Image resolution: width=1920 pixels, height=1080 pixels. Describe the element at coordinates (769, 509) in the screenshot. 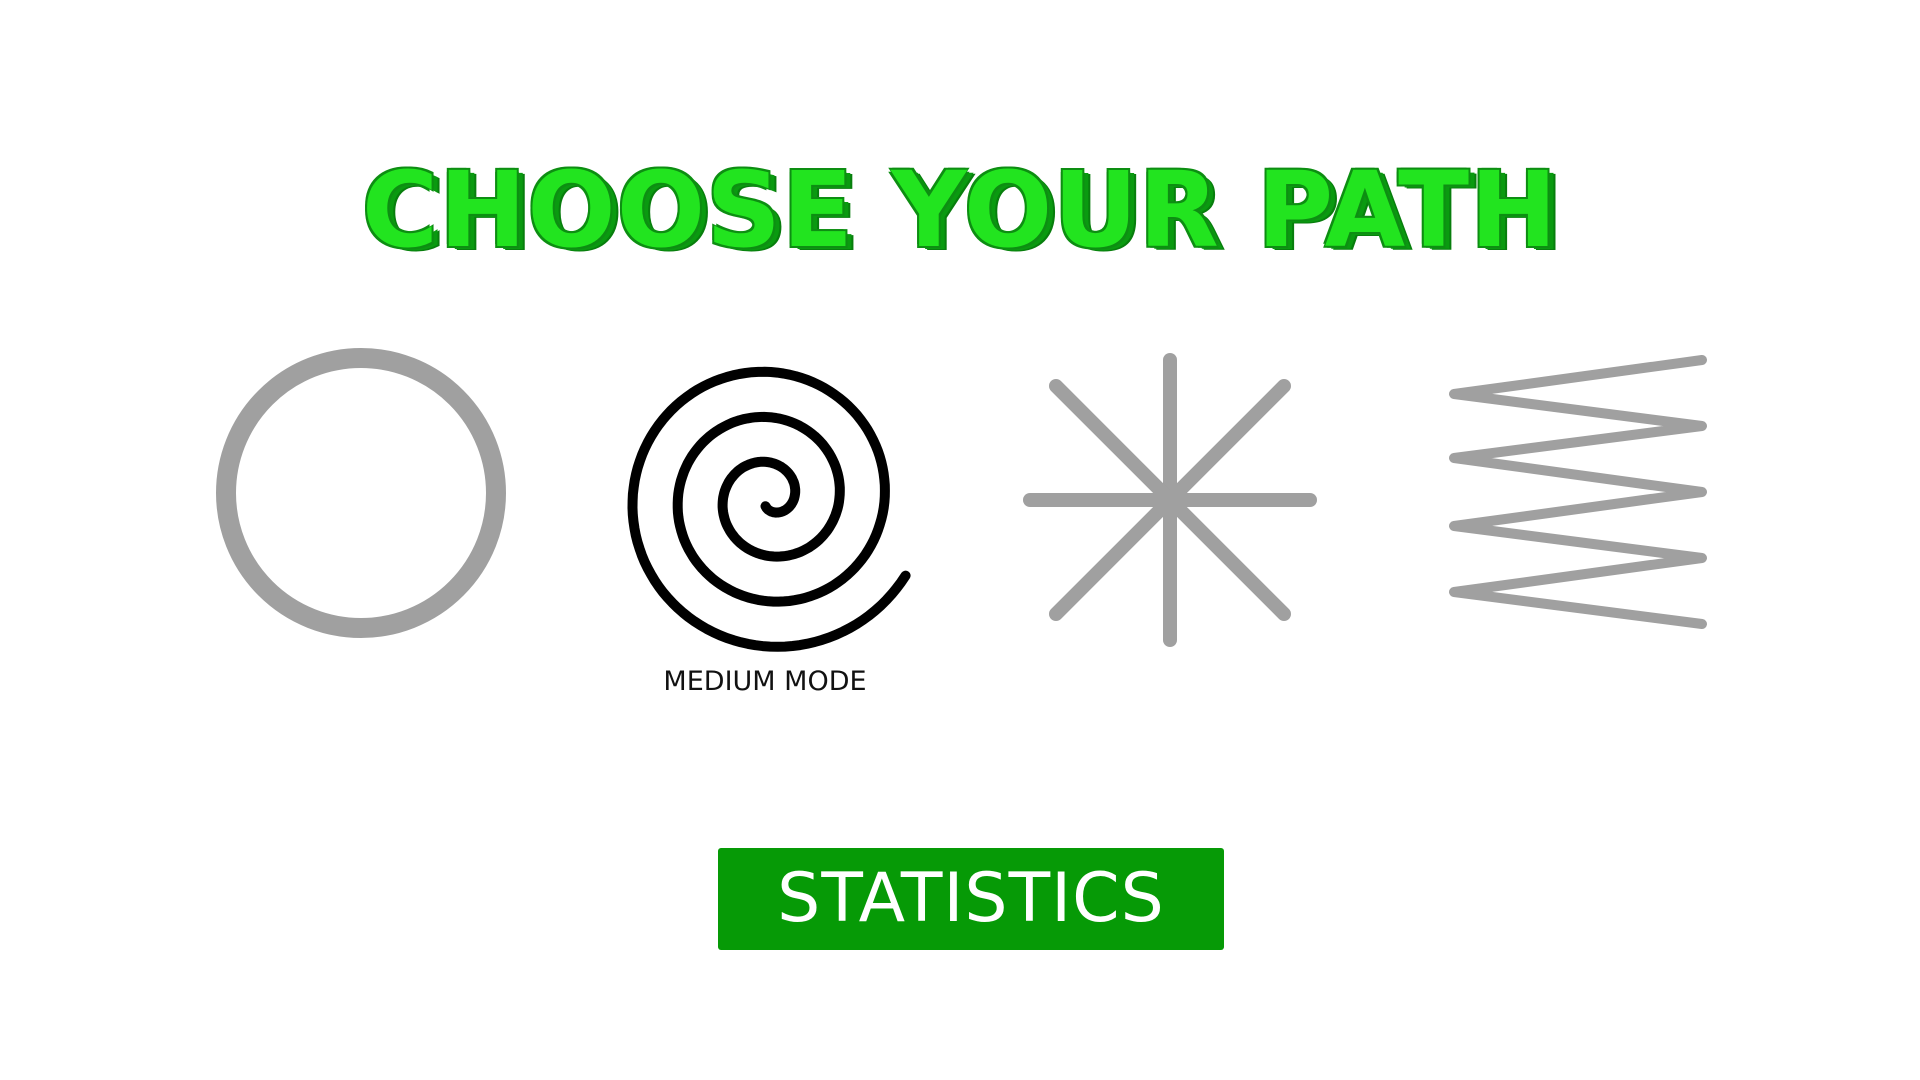

I see `spiral-path-icon` at that location.